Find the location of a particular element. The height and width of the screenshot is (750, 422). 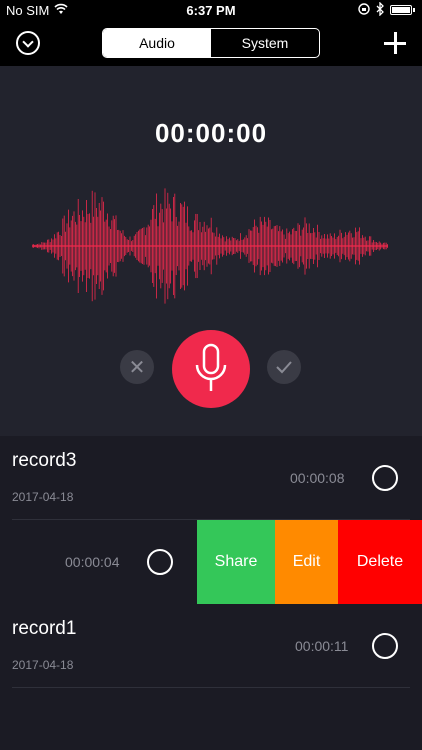

cancel-button: ✕ is located at coordinates (137, 367).